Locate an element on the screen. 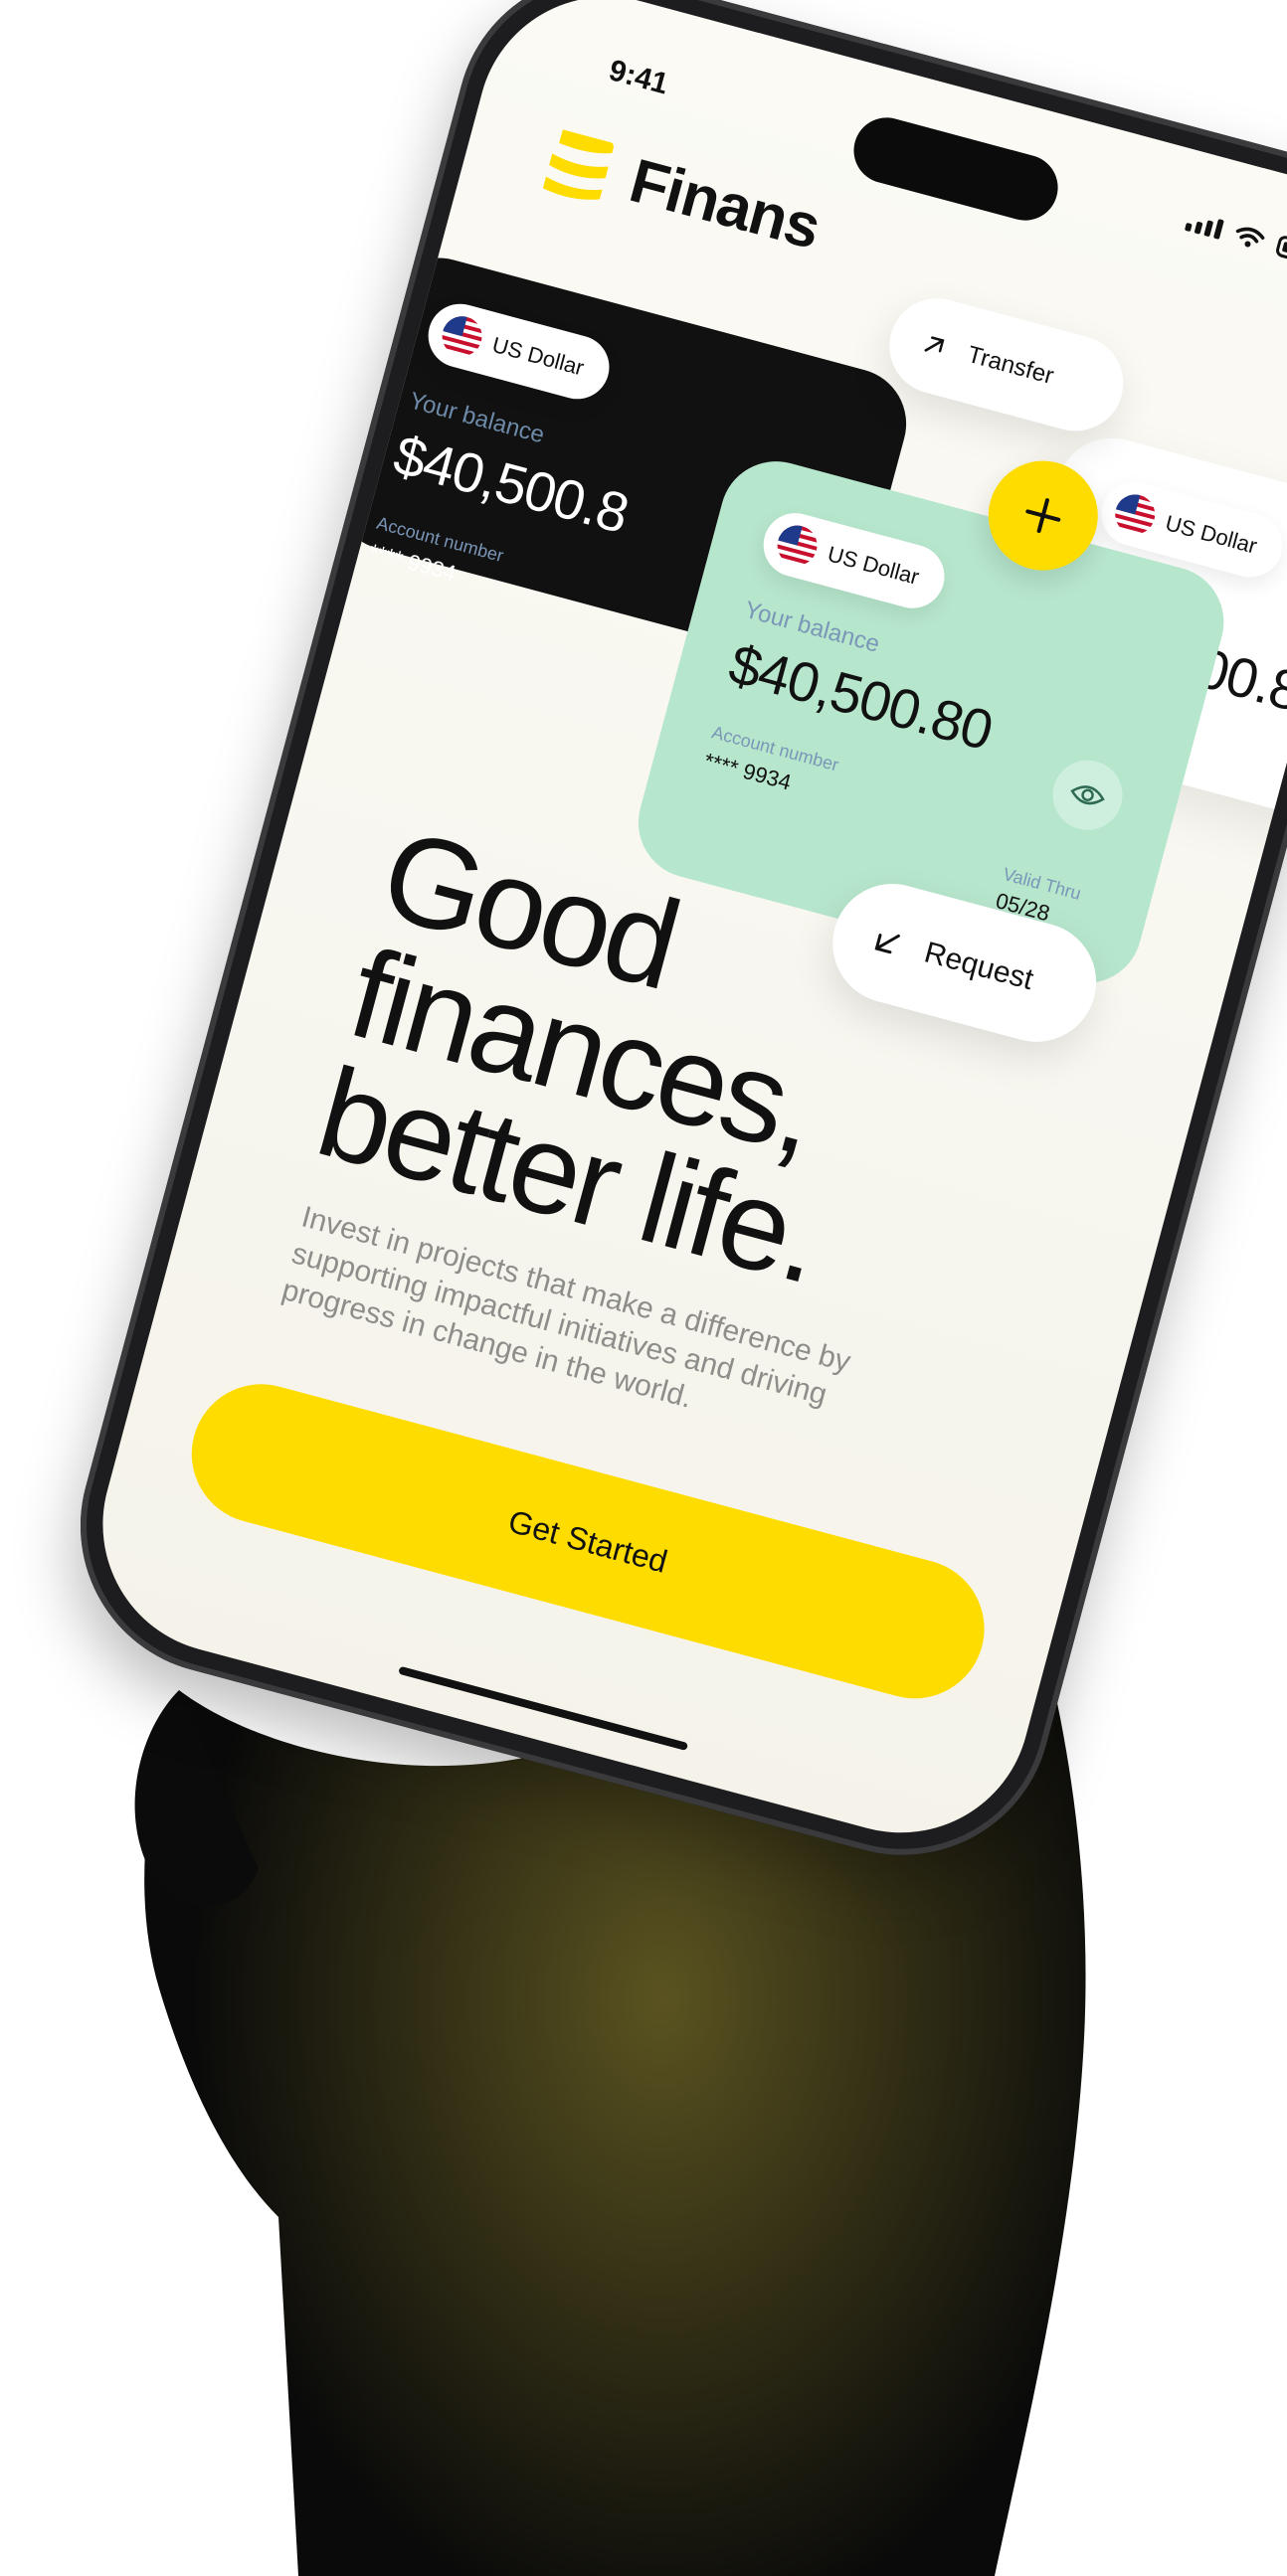 This screenshot has height=2576, width=1287. plus-icon is located at coordinates (1043, 516).